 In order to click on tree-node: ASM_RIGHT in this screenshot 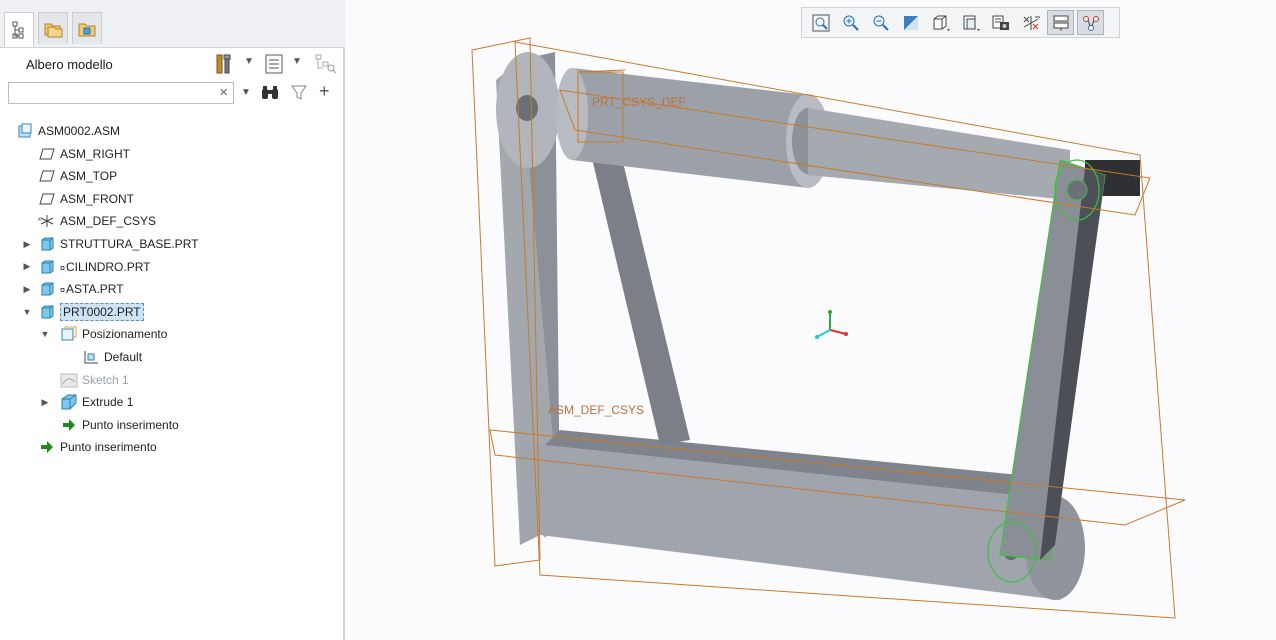, I will do `click(84, 154)`.